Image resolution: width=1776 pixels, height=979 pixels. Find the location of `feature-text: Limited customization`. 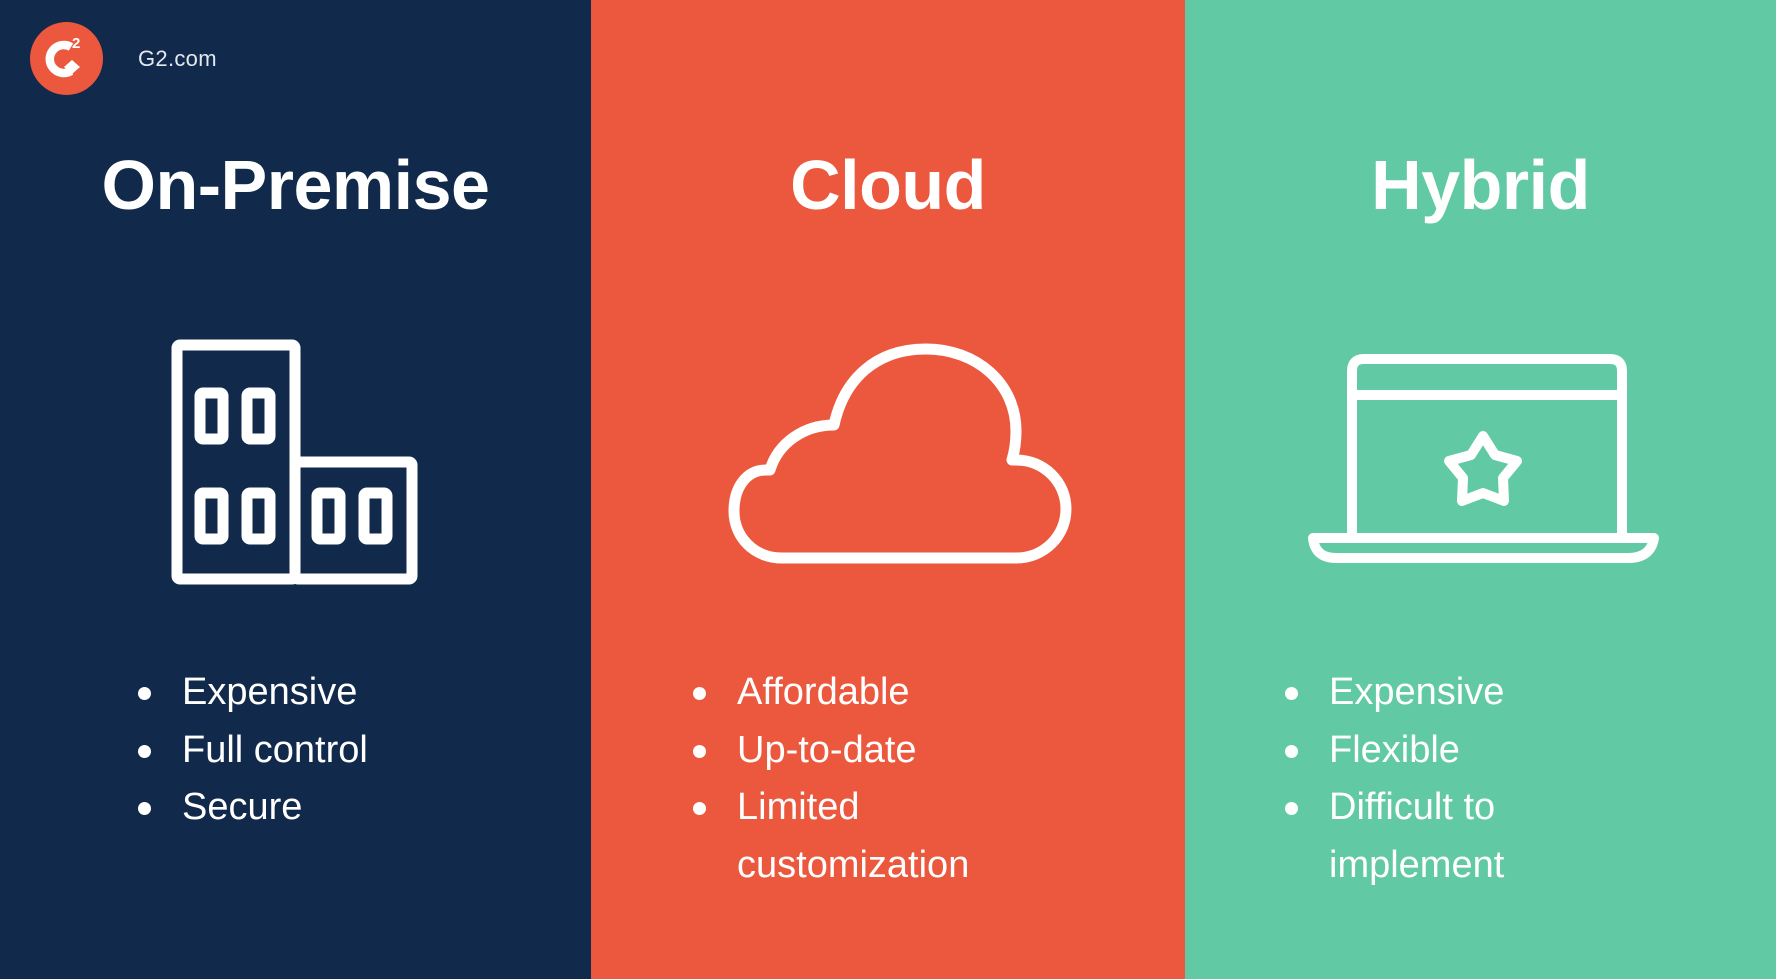

feature-text: Limited customization is located at coordinates (853, 836).